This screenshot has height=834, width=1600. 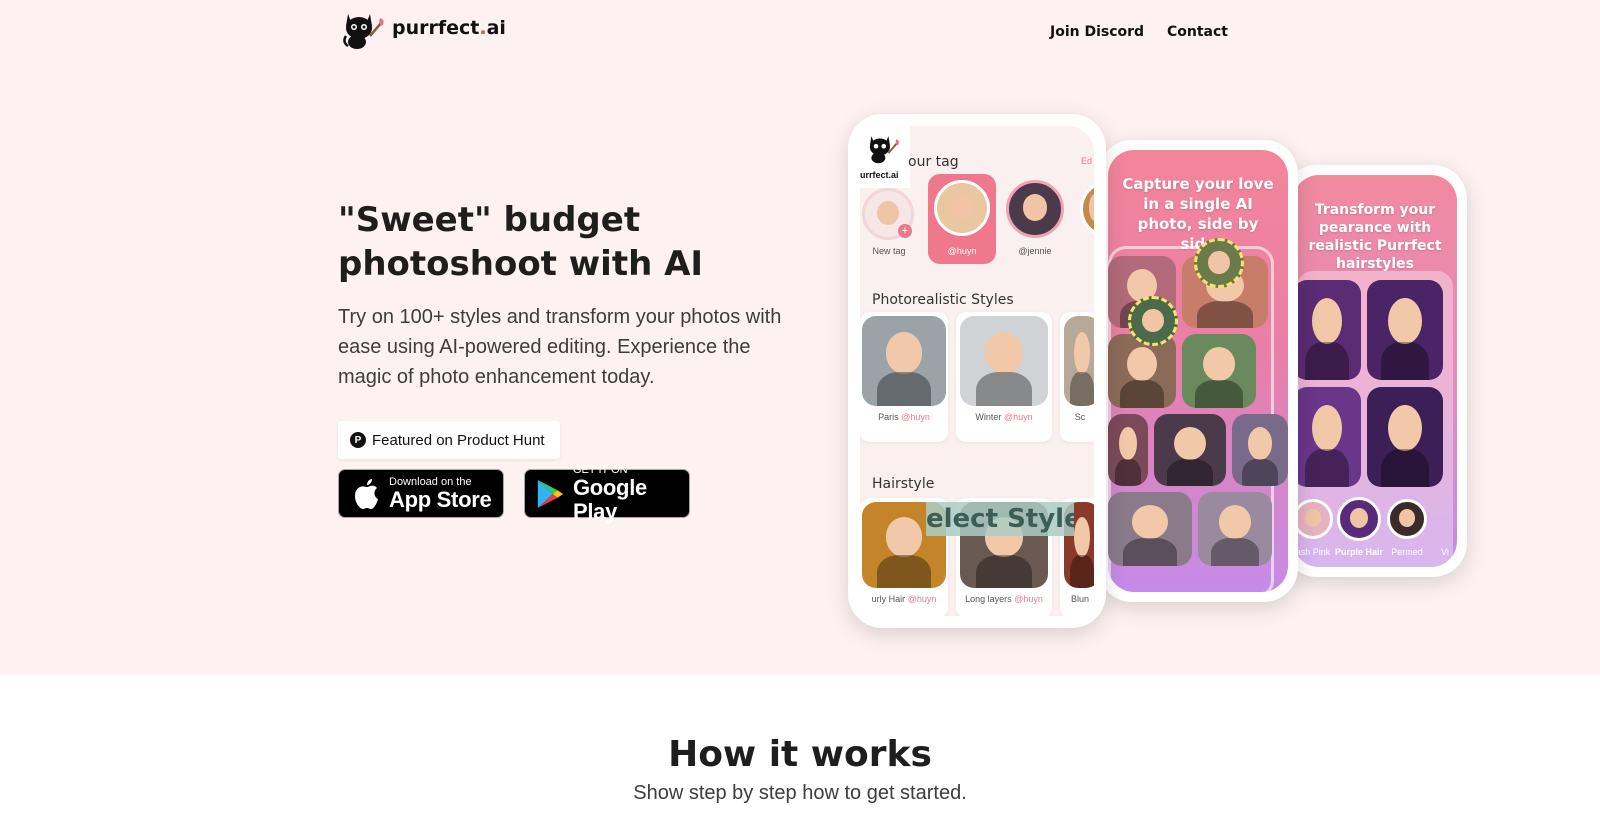 What do you see at coordinates (933, 162) in the screenshot?
I see `phone1-tag-heading: our tag` at bounding box center [933, 162].